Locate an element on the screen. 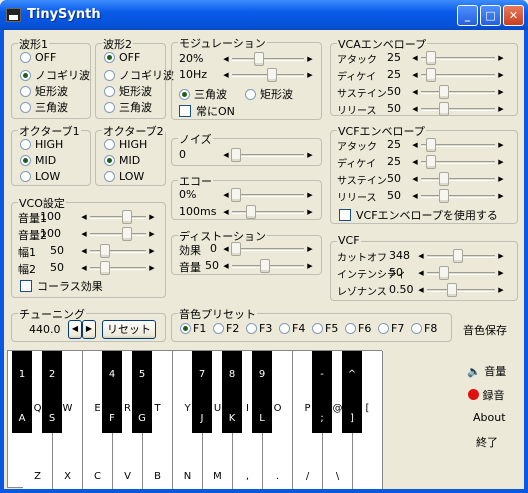 Image resolution: width=528 pixels, height=493 pixels. wave2-option-0: OFF is located at coordinates (122, 57).